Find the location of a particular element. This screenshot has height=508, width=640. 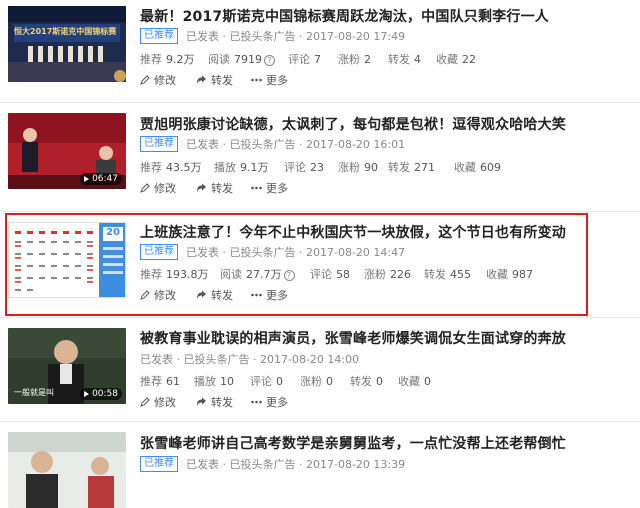

article-thumbnail: 06:47 is located at coordinates (67, 151).